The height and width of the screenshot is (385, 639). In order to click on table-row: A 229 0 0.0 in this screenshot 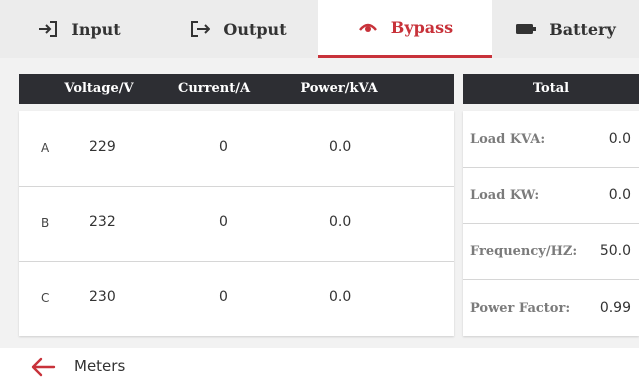, I will do `click(236, 149)`.